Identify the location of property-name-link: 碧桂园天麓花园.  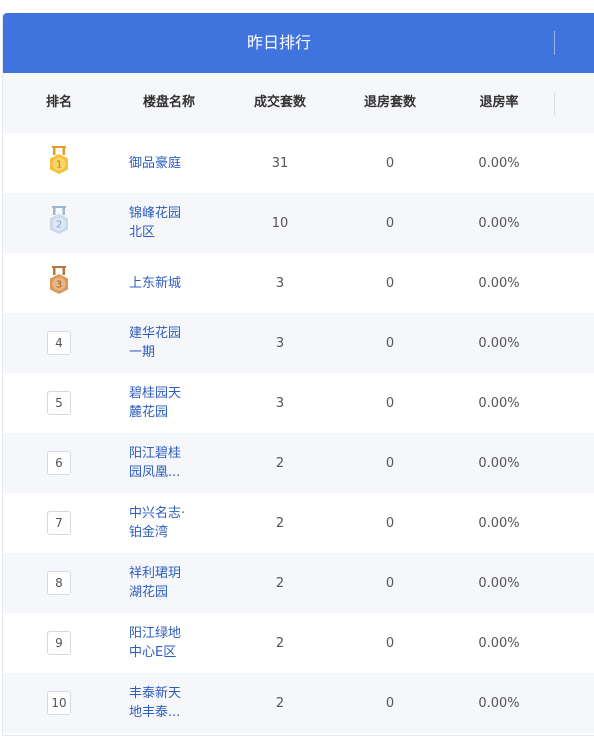
(159, 403).